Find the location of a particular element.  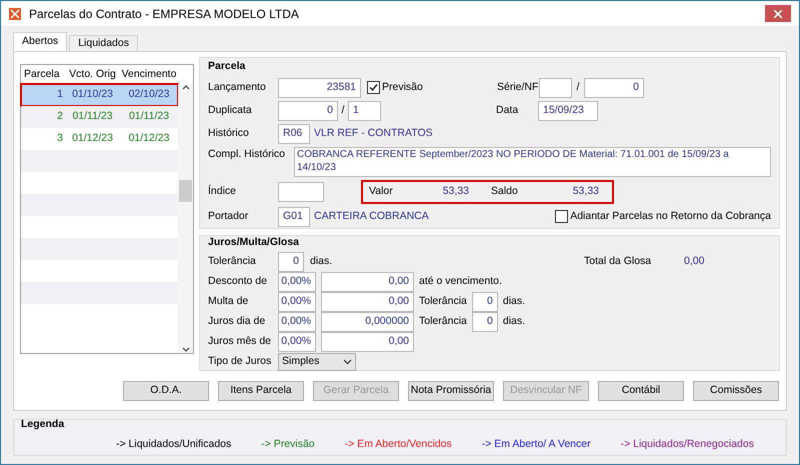

field-label: Data is located at coordinates (508, 110).